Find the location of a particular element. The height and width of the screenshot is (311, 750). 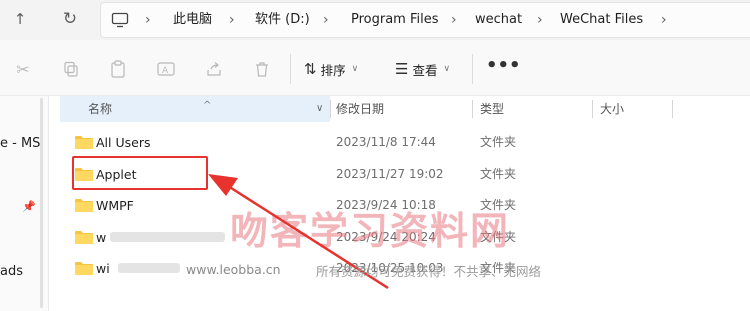

rename-icon: A is located at coordinates (166, 69).